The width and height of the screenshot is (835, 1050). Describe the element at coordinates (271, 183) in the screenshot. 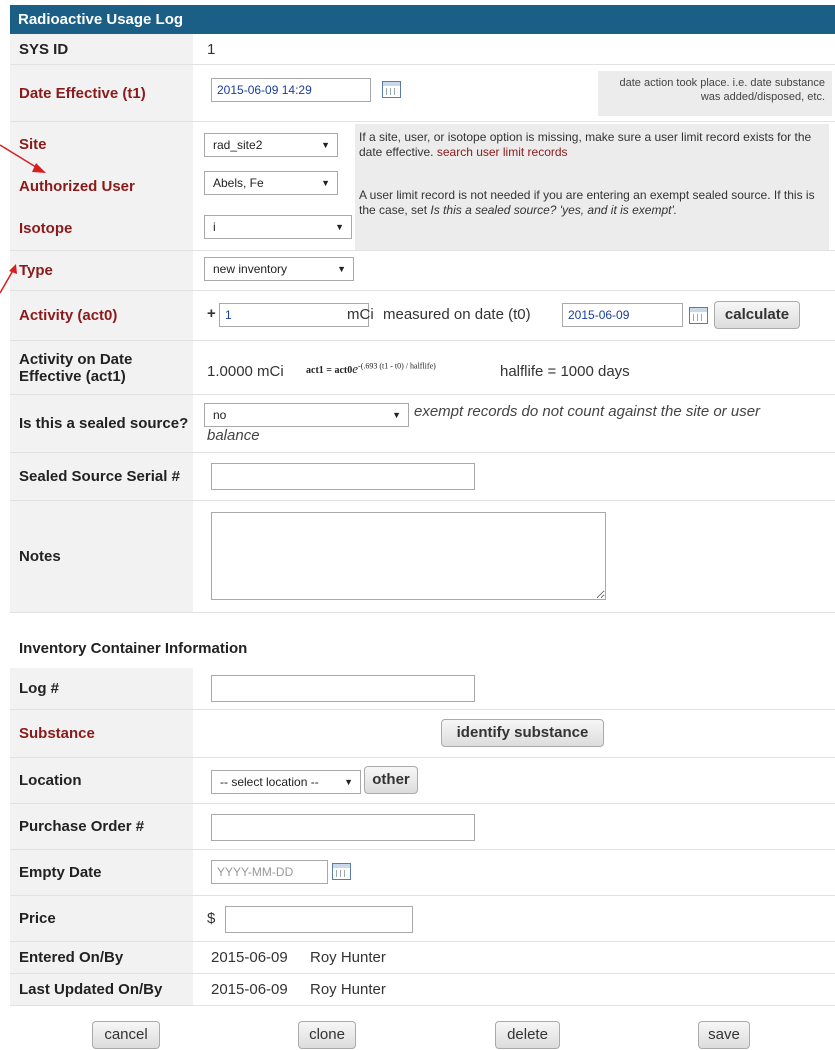

I see `authorized-user-select: Abels, Fe ▼` at that location.